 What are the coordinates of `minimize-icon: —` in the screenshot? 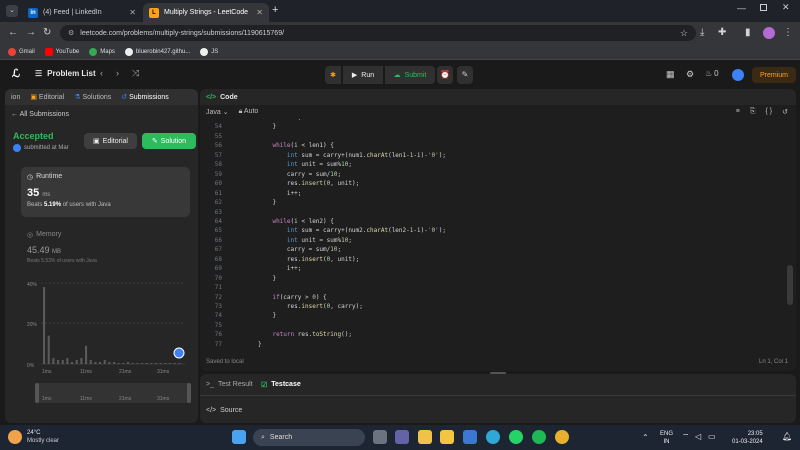 It's located at (741, 8).